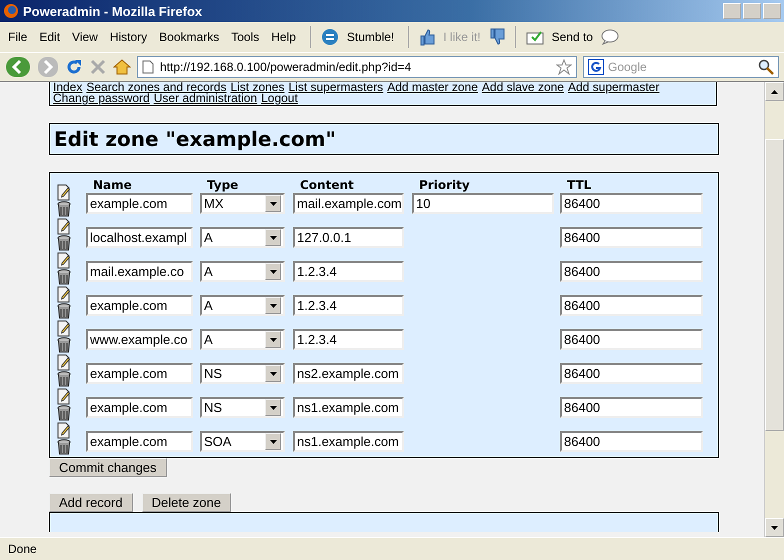 This screenshot has height=560, width=784. Describe the element at coordinates (91, 502) in the screenshot. I see `action-button: Add record` at that location.